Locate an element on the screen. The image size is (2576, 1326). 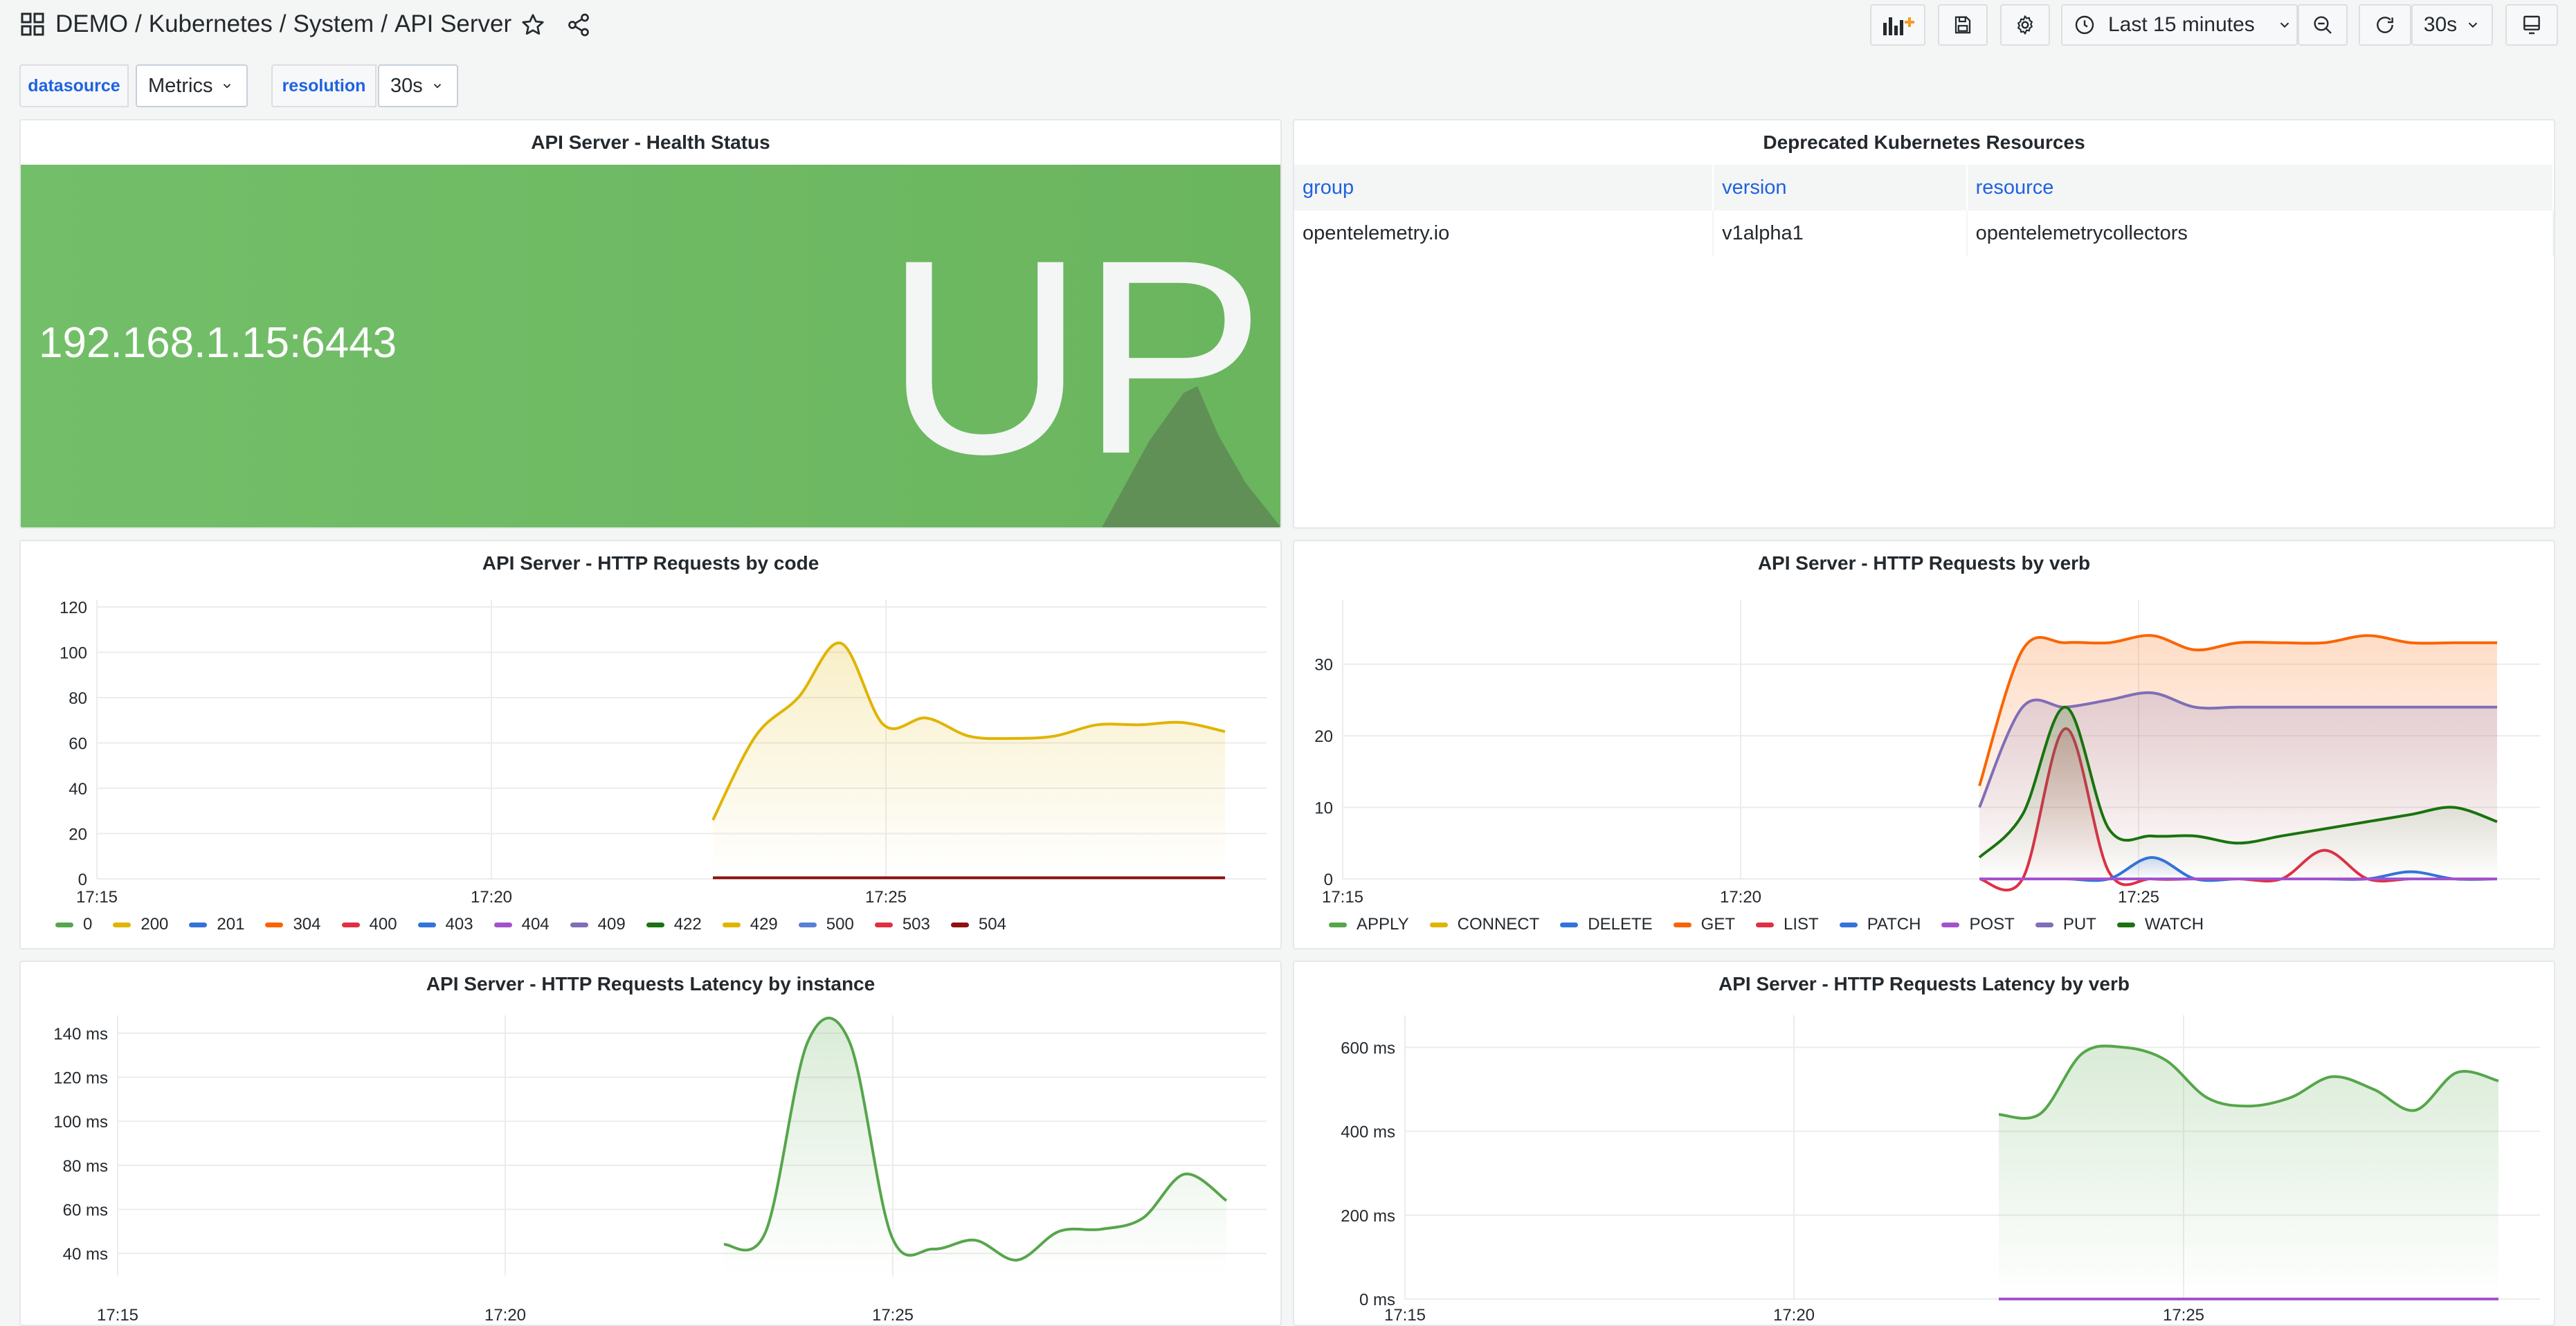
zoom-out-icon is located at coordinates (2323, 25).